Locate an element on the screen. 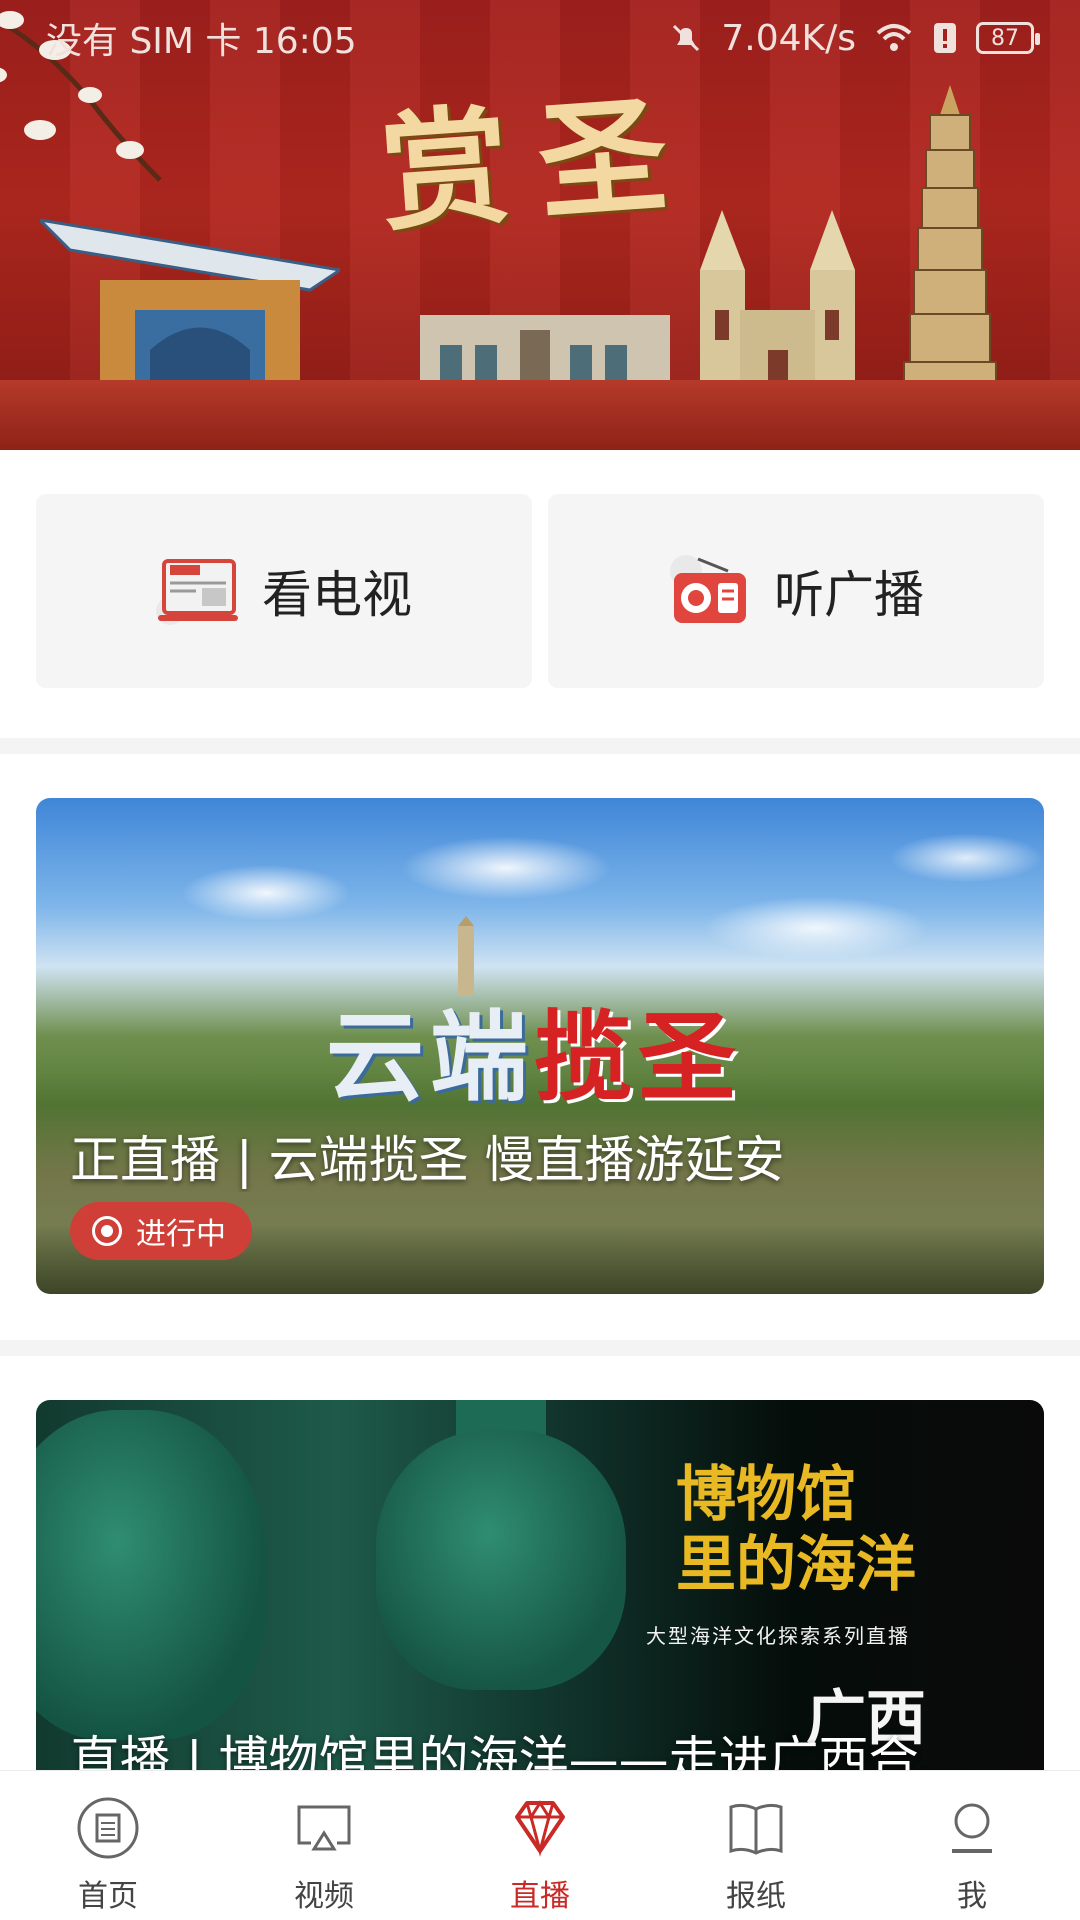 The image size is (1080, 1920). pagoda-illustration is located at coordinates (950, 250).